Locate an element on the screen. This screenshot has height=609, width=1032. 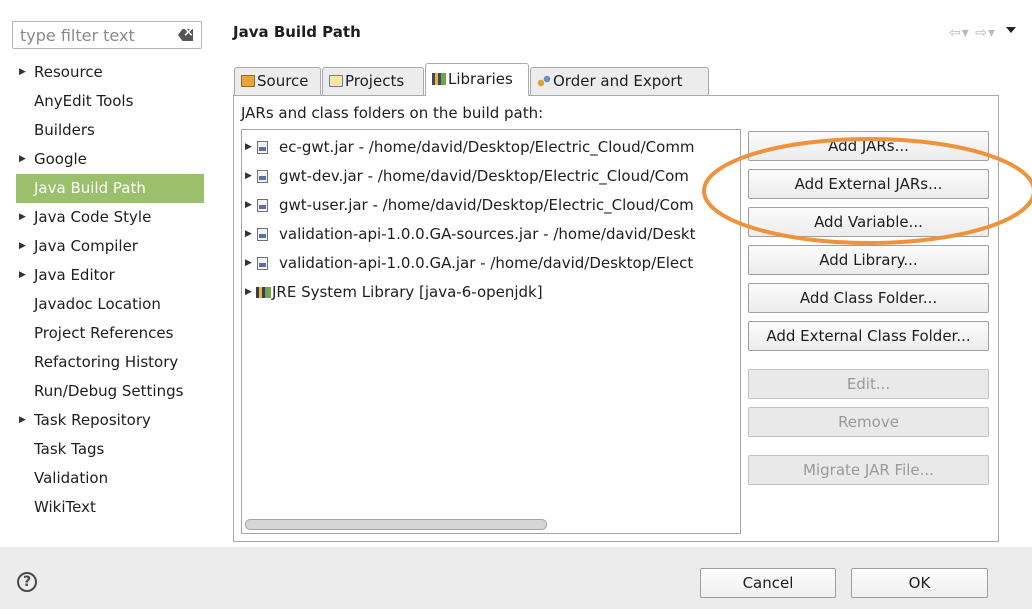
tab-source: Source is located at coordinates (277, 81).